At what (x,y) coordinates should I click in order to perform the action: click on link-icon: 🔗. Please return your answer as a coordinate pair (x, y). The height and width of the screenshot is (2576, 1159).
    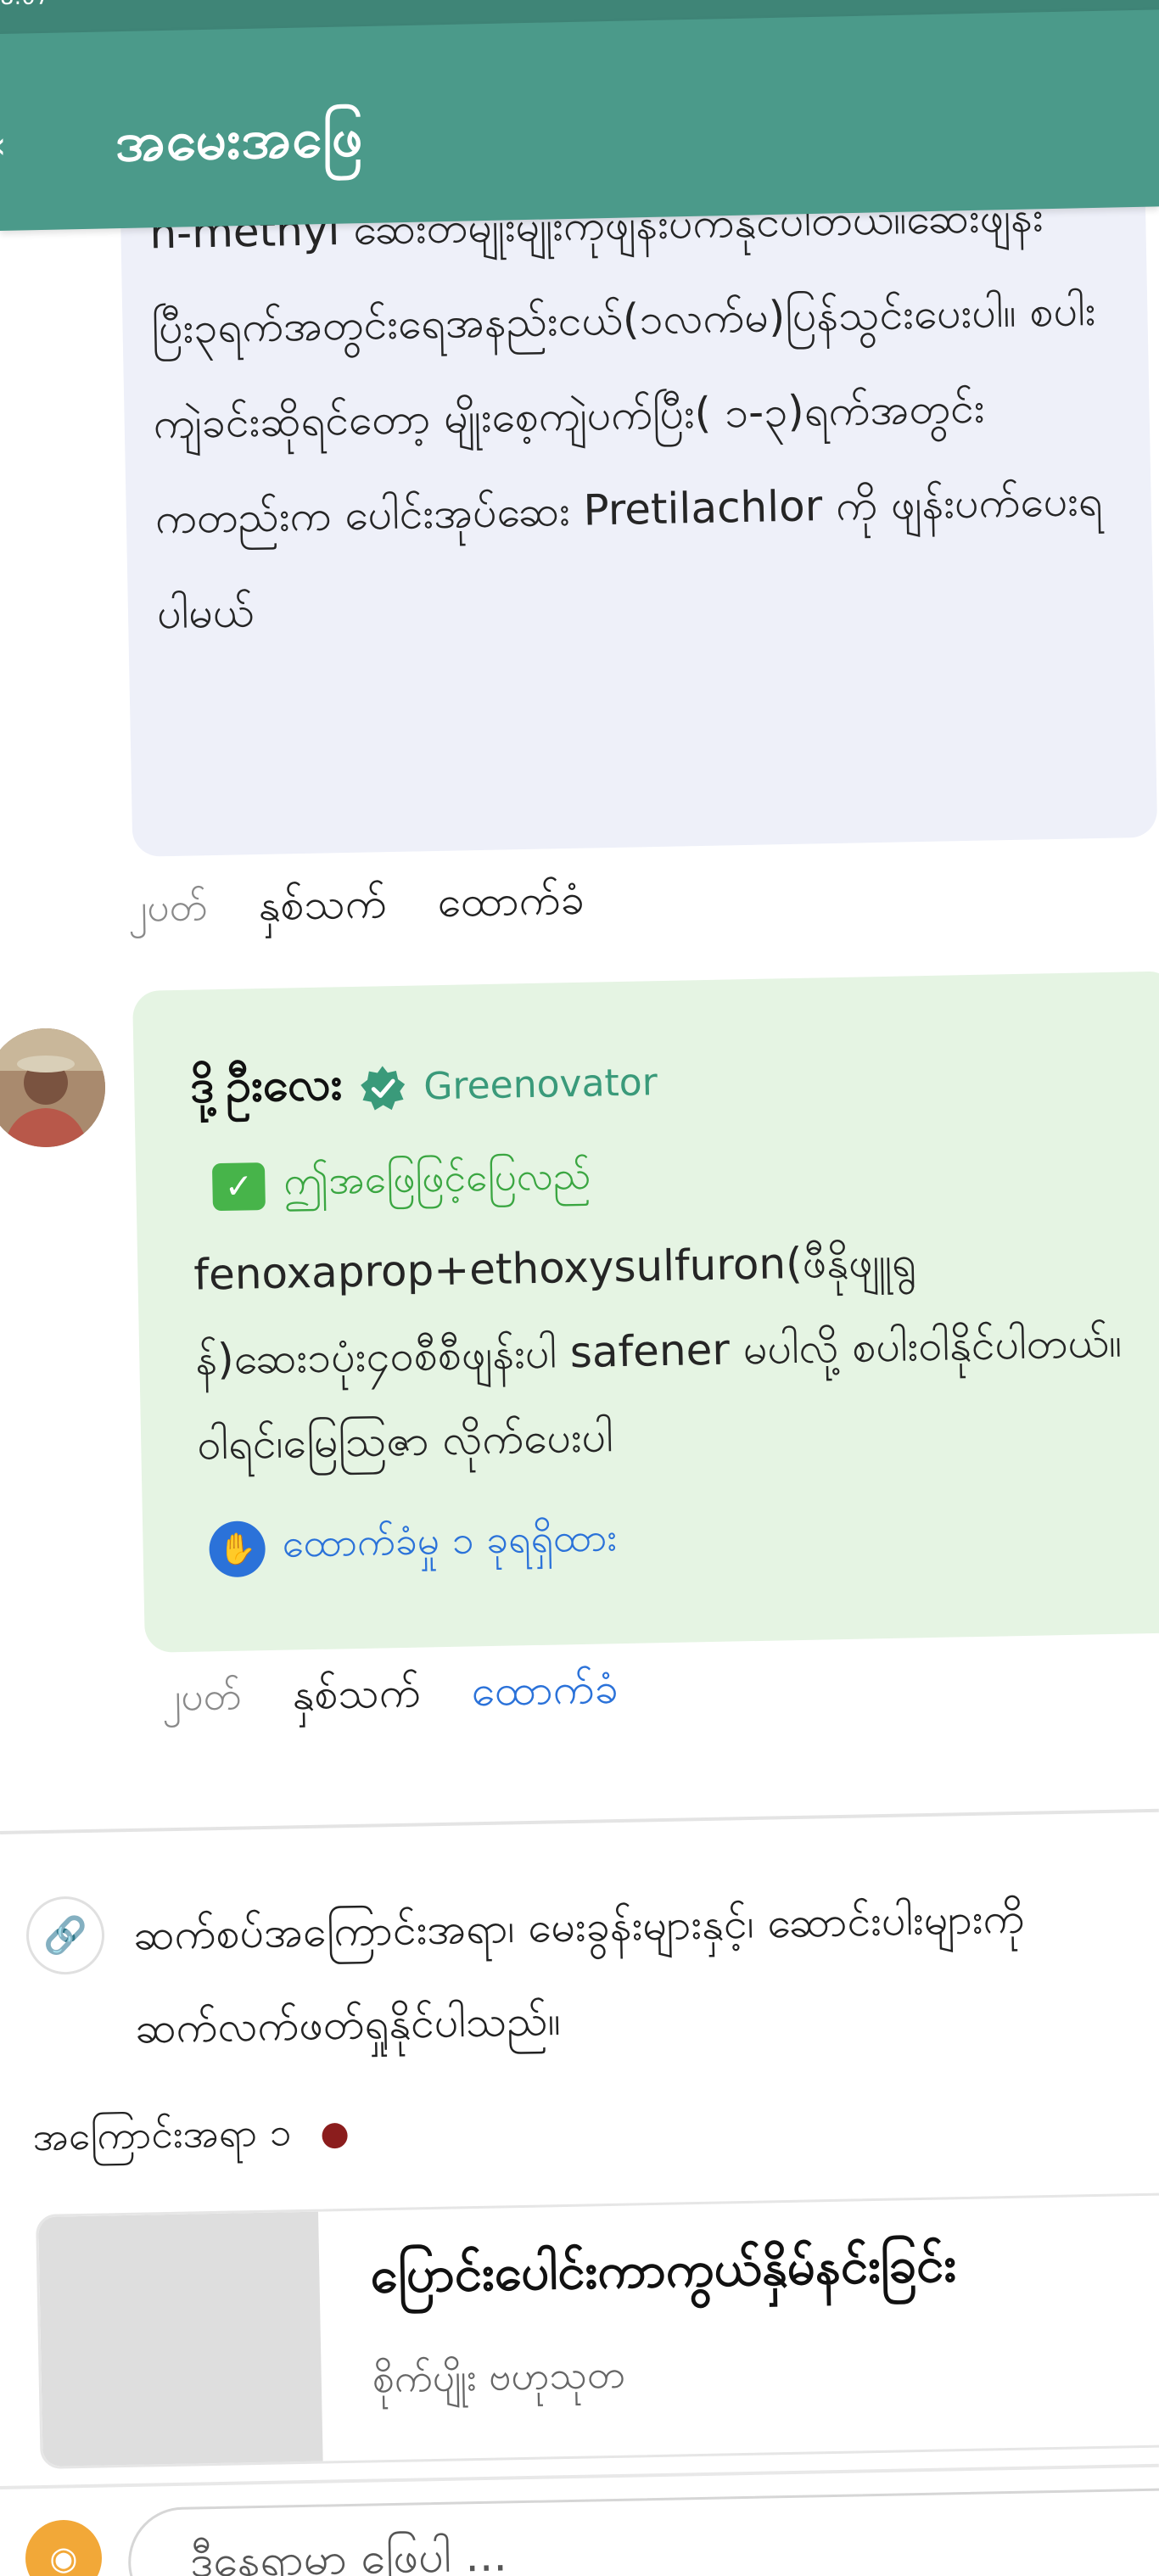
    Looking at the image, I should click on (65, 1935).